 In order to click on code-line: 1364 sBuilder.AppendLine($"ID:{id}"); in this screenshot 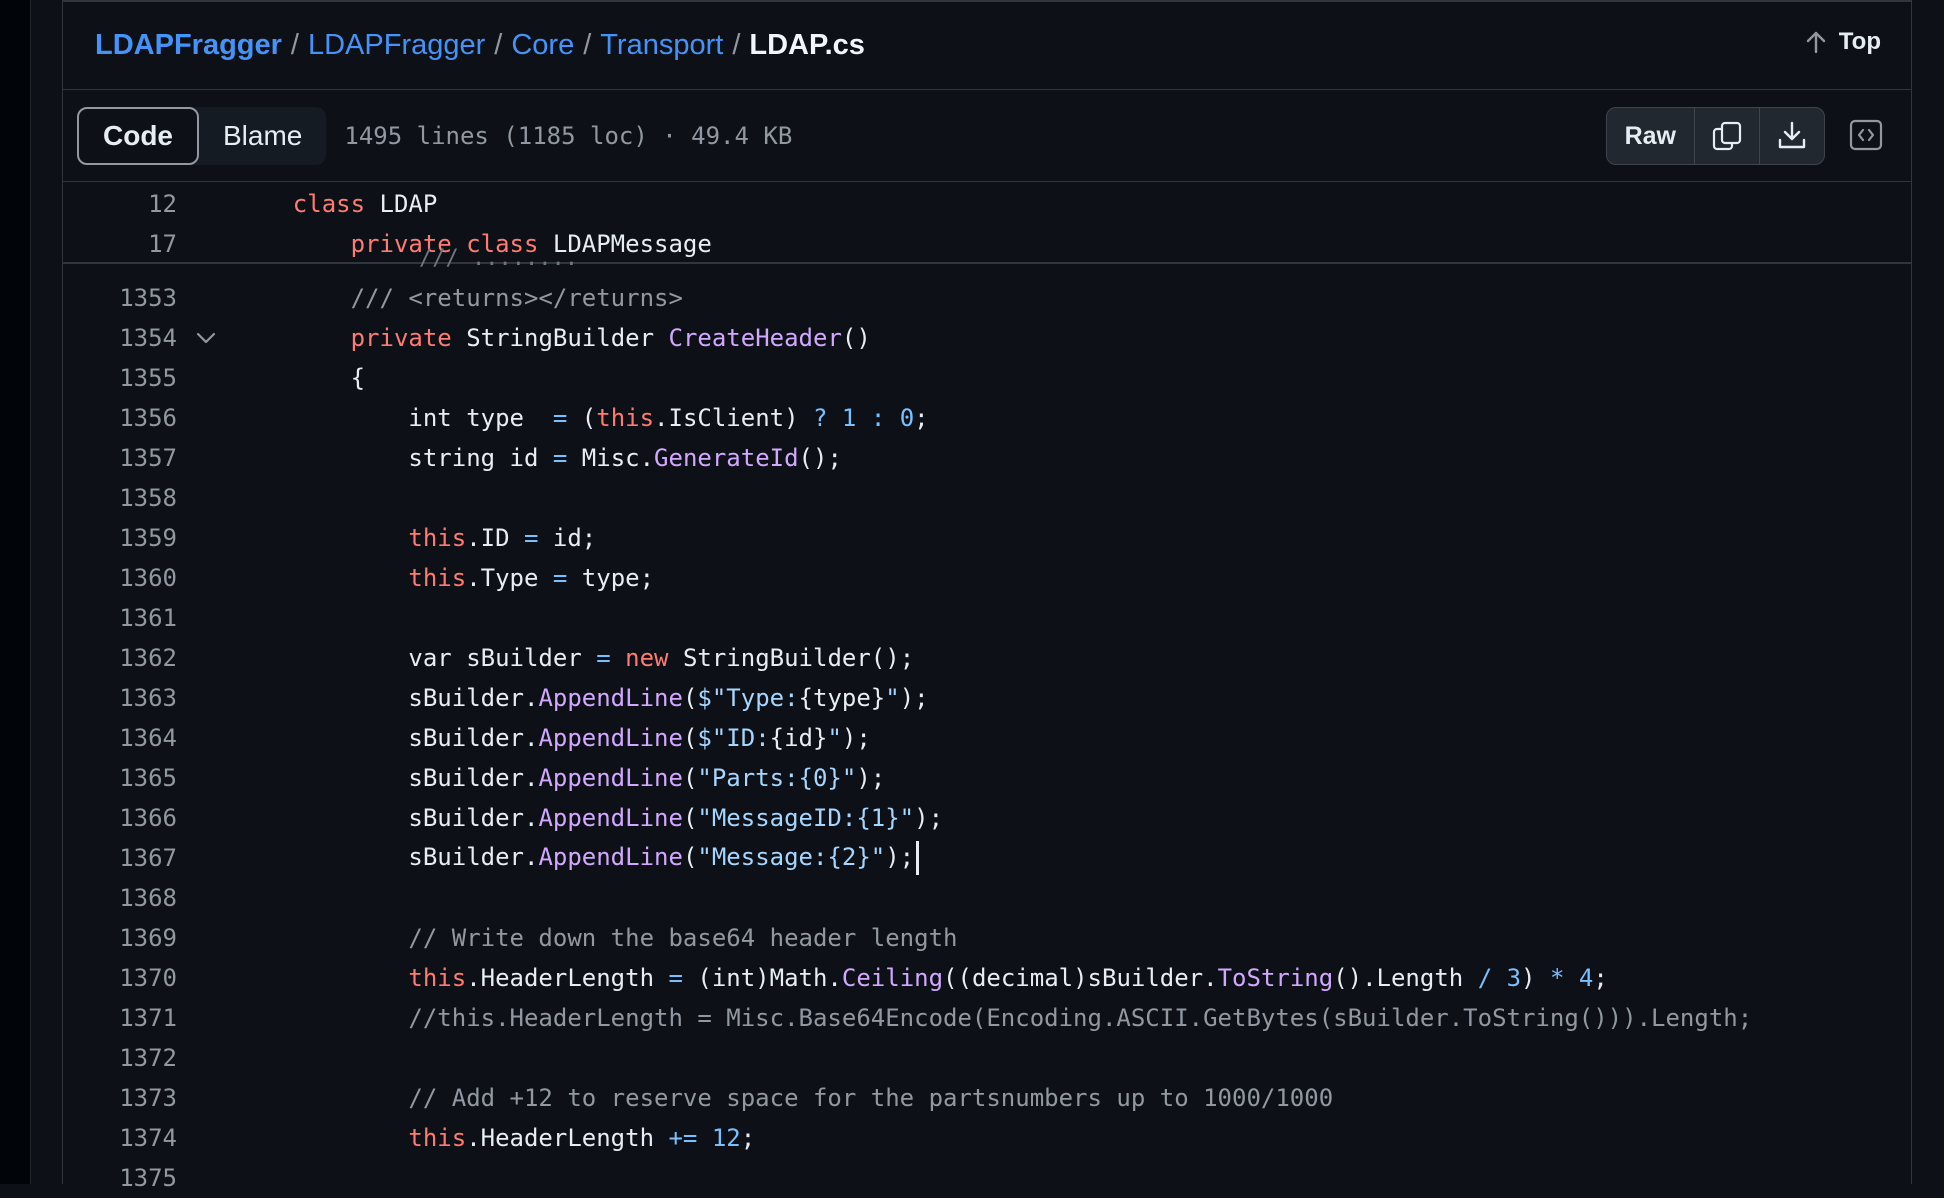, I will do `click(987, 738)`.